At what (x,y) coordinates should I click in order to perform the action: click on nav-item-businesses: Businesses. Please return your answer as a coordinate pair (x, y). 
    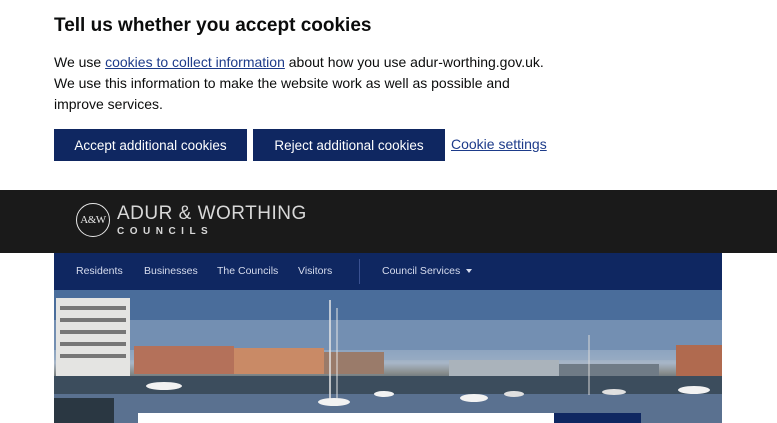
    Looking at the image, I should click on (171, 271).